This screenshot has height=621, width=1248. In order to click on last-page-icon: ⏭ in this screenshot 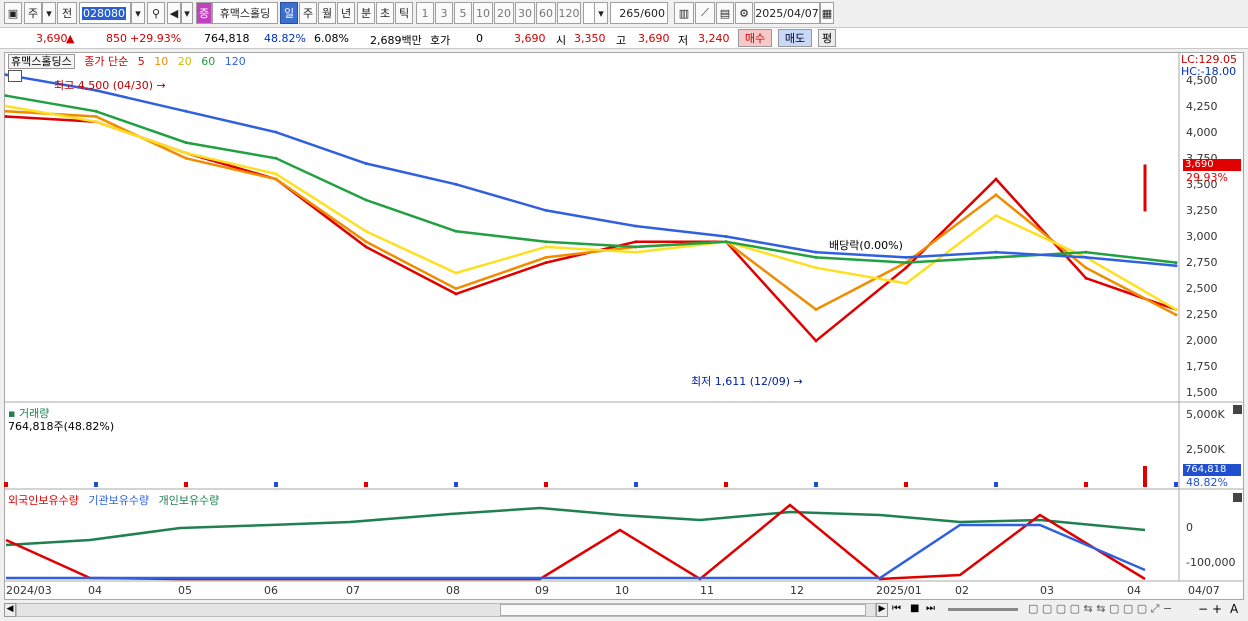, I will do `click(930, 608)`.